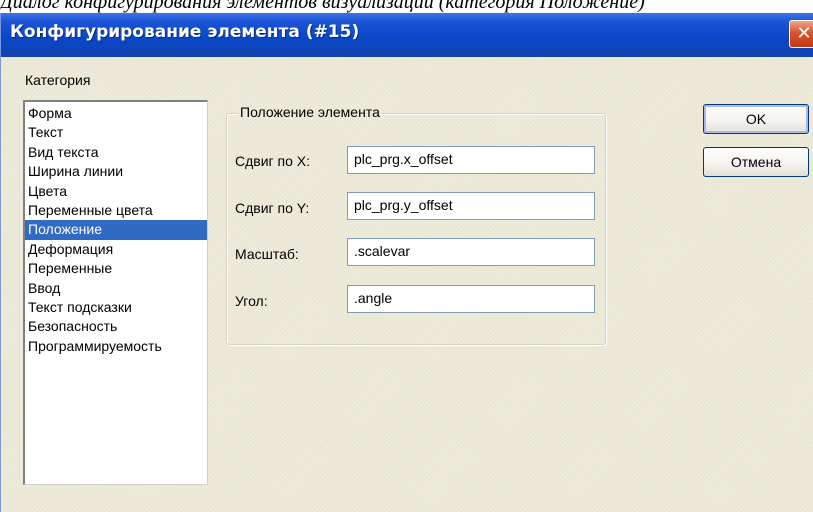 This screenshot has width=813, height=512. I want to click on category-item-text-style: Вид текста, so click(116, 152).